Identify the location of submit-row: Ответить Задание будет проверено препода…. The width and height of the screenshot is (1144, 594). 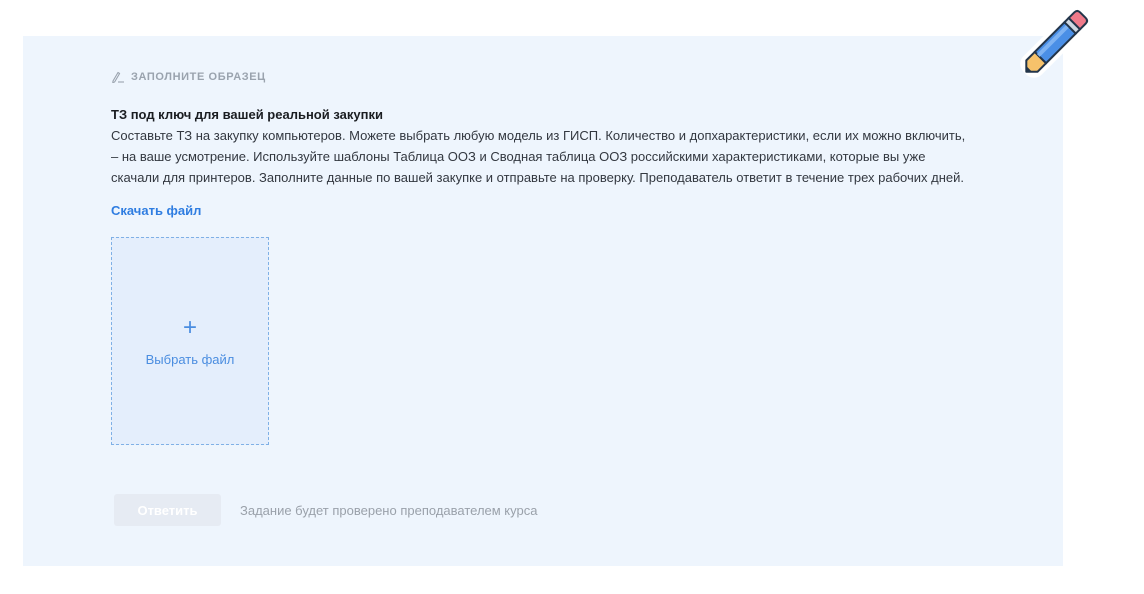
(325, 510).